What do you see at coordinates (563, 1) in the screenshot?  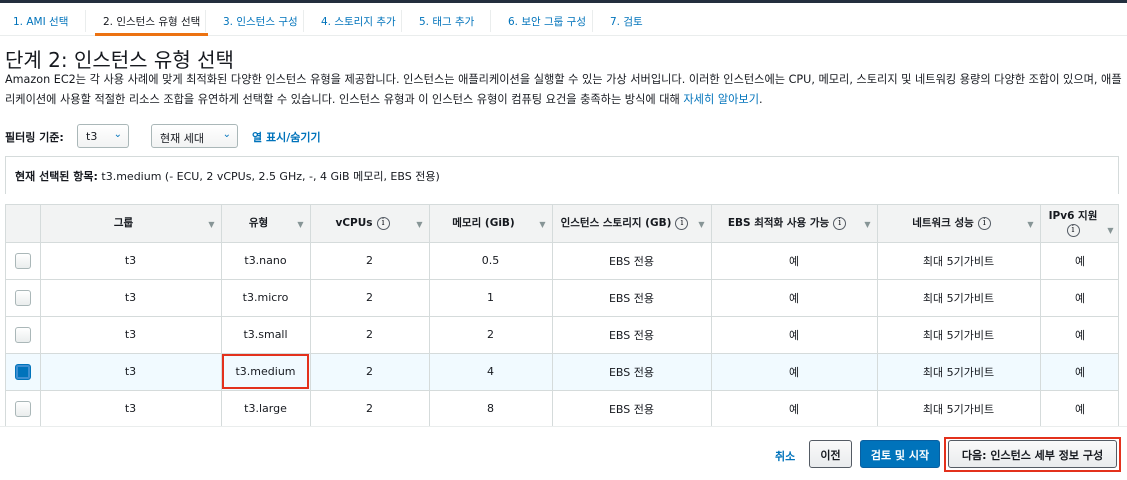 I see `top-bar` at bounding box center [563, 1].